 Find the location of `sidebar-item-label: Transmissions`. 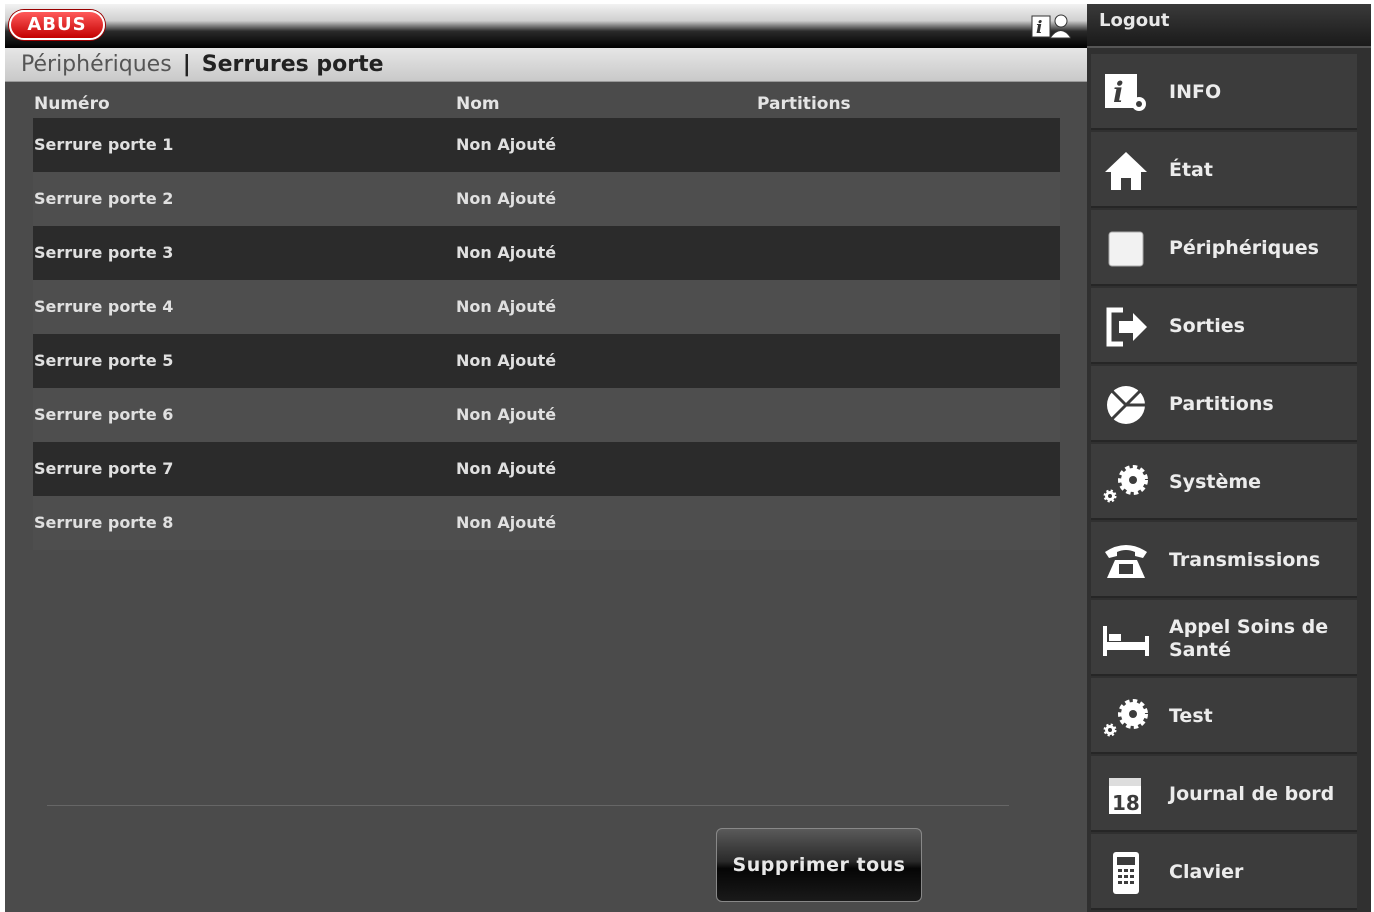

sidebar-item-label: Transmissions is located at coordinates (1245, 560).